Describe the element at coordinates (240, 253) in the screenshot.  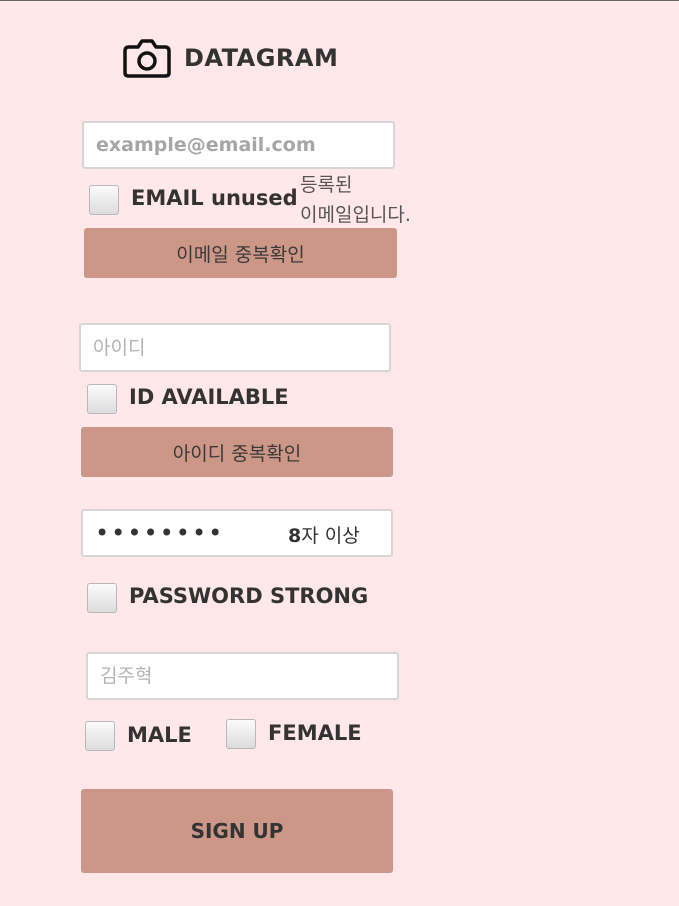
I see `email-check-button: 이메일 중복확인` at that location.